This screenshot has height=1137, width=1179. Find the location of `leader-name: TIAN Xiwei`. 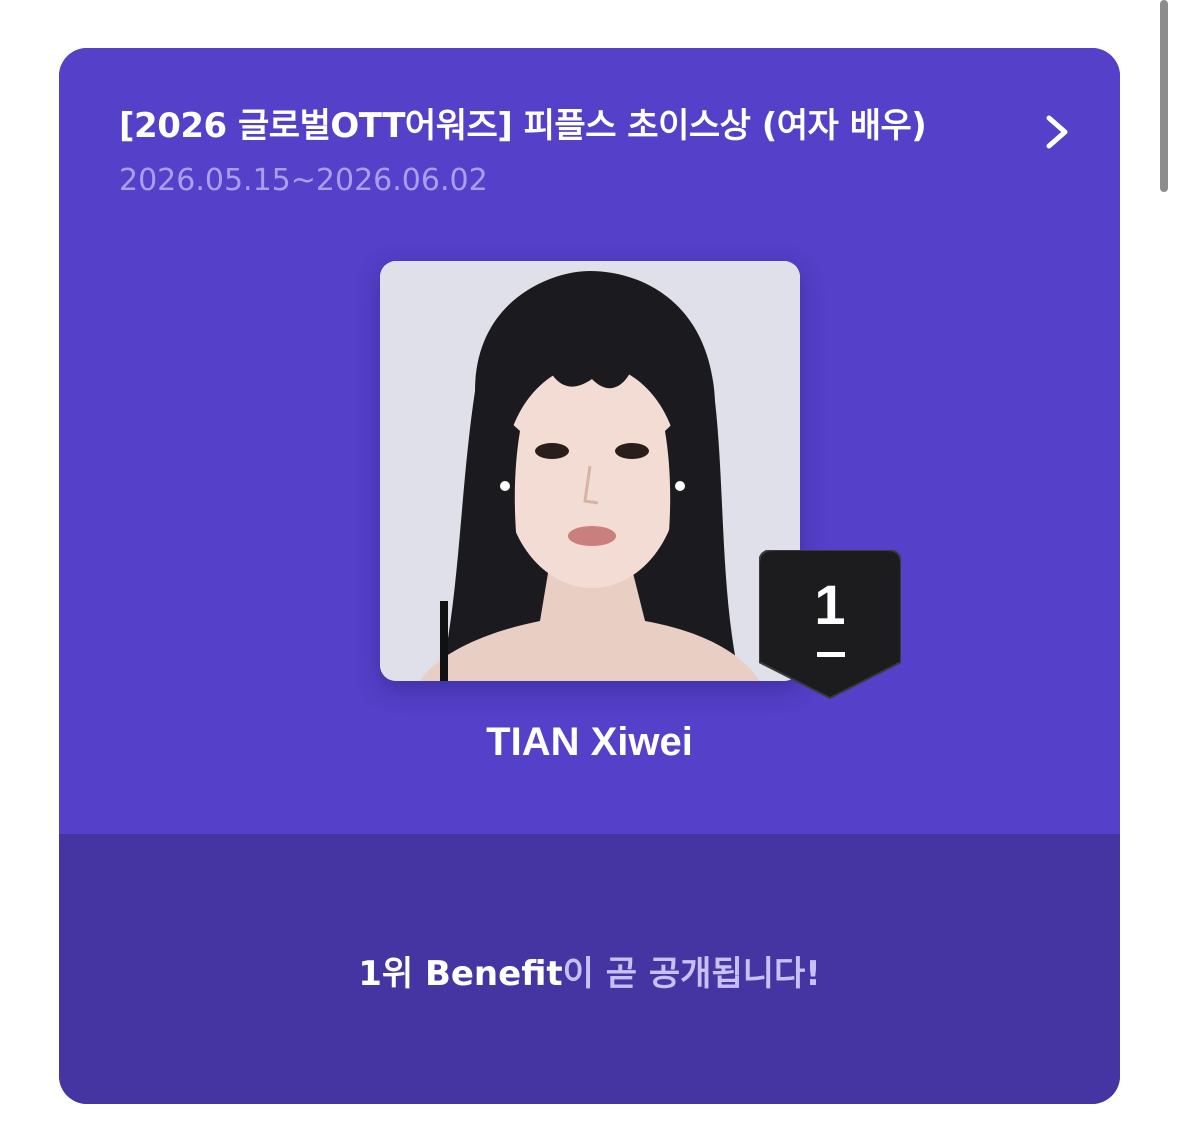

leader-name: TIAN Xiwei is located at coordinates (589, 742).